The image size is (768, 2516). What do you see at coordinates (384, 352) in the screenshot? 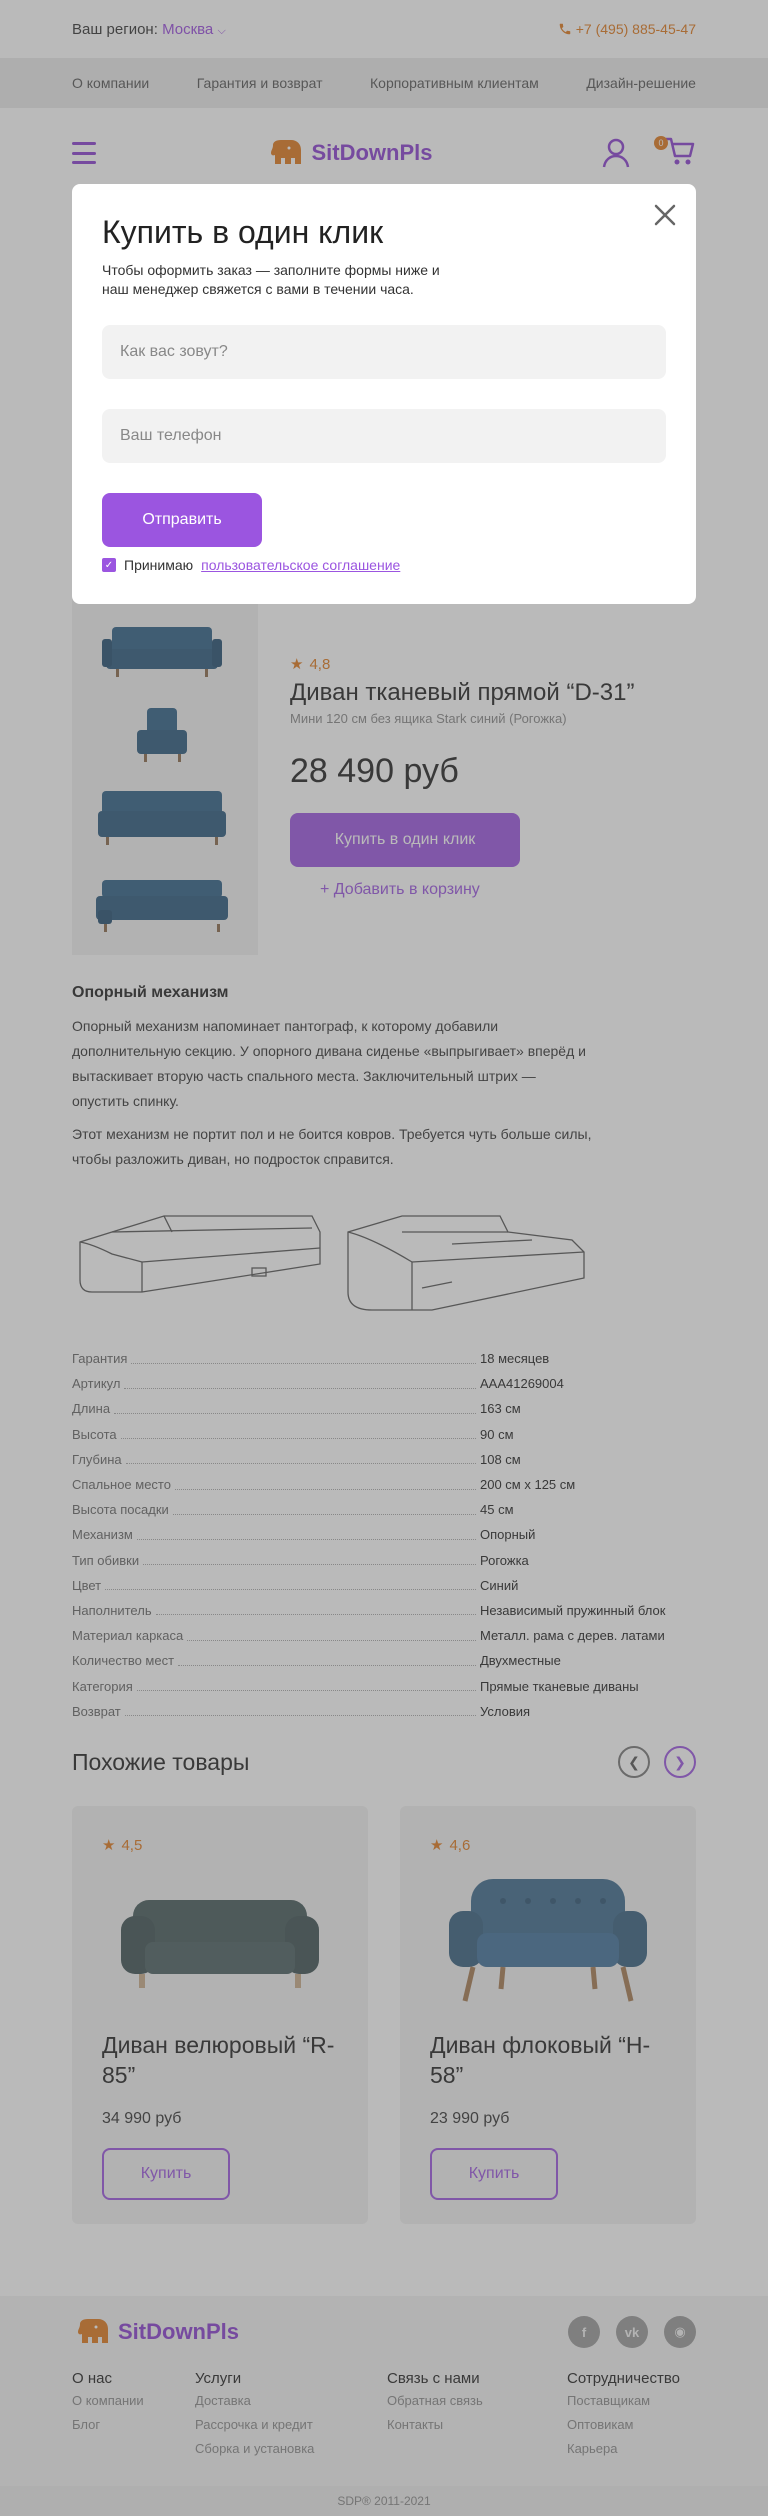
I see `name-field` at bounding box center [384, 352].